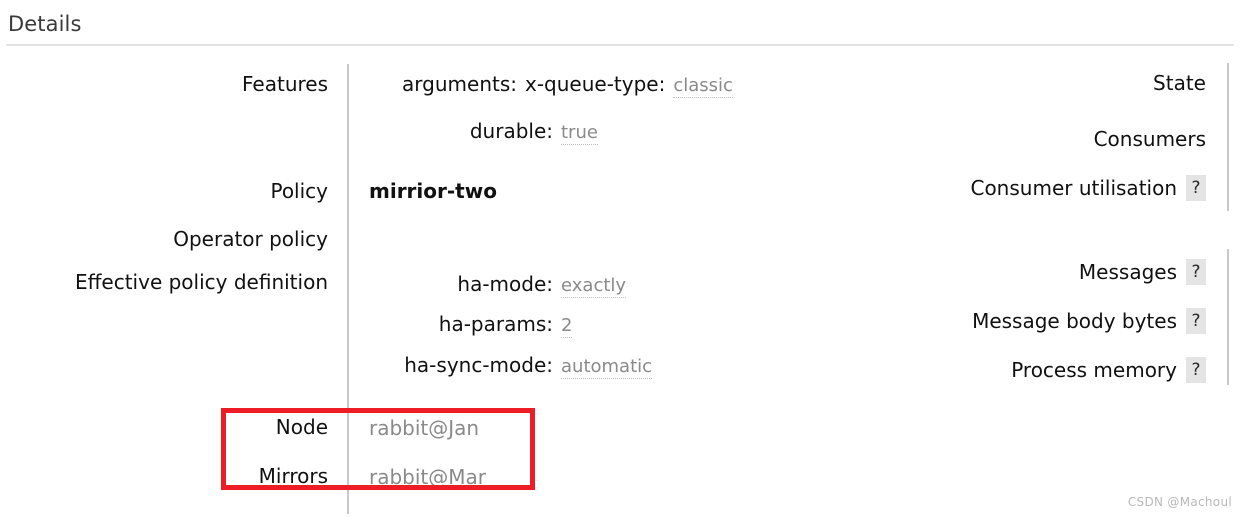  What do you see at coordinates (428, 477) in the screenshot?
I see `mirrors-value: rabbit@Mar` at bounding box center [428, 477].